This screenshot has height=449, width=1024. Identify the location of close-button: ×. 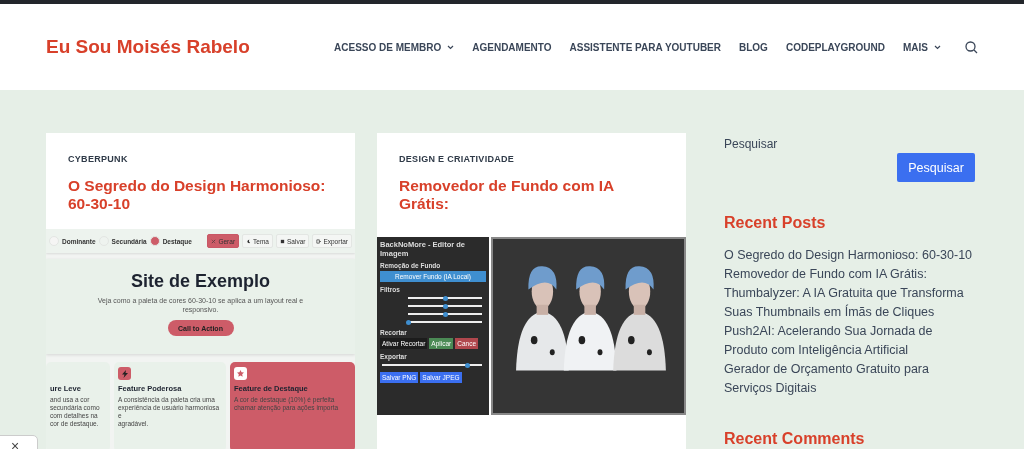
(19, 442).